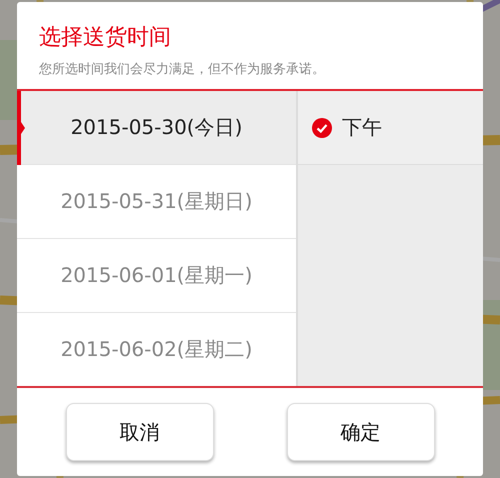  Describe the element at coordinates (360, 432) in the screenshot. I see `confirm-button: 确定` at that location.